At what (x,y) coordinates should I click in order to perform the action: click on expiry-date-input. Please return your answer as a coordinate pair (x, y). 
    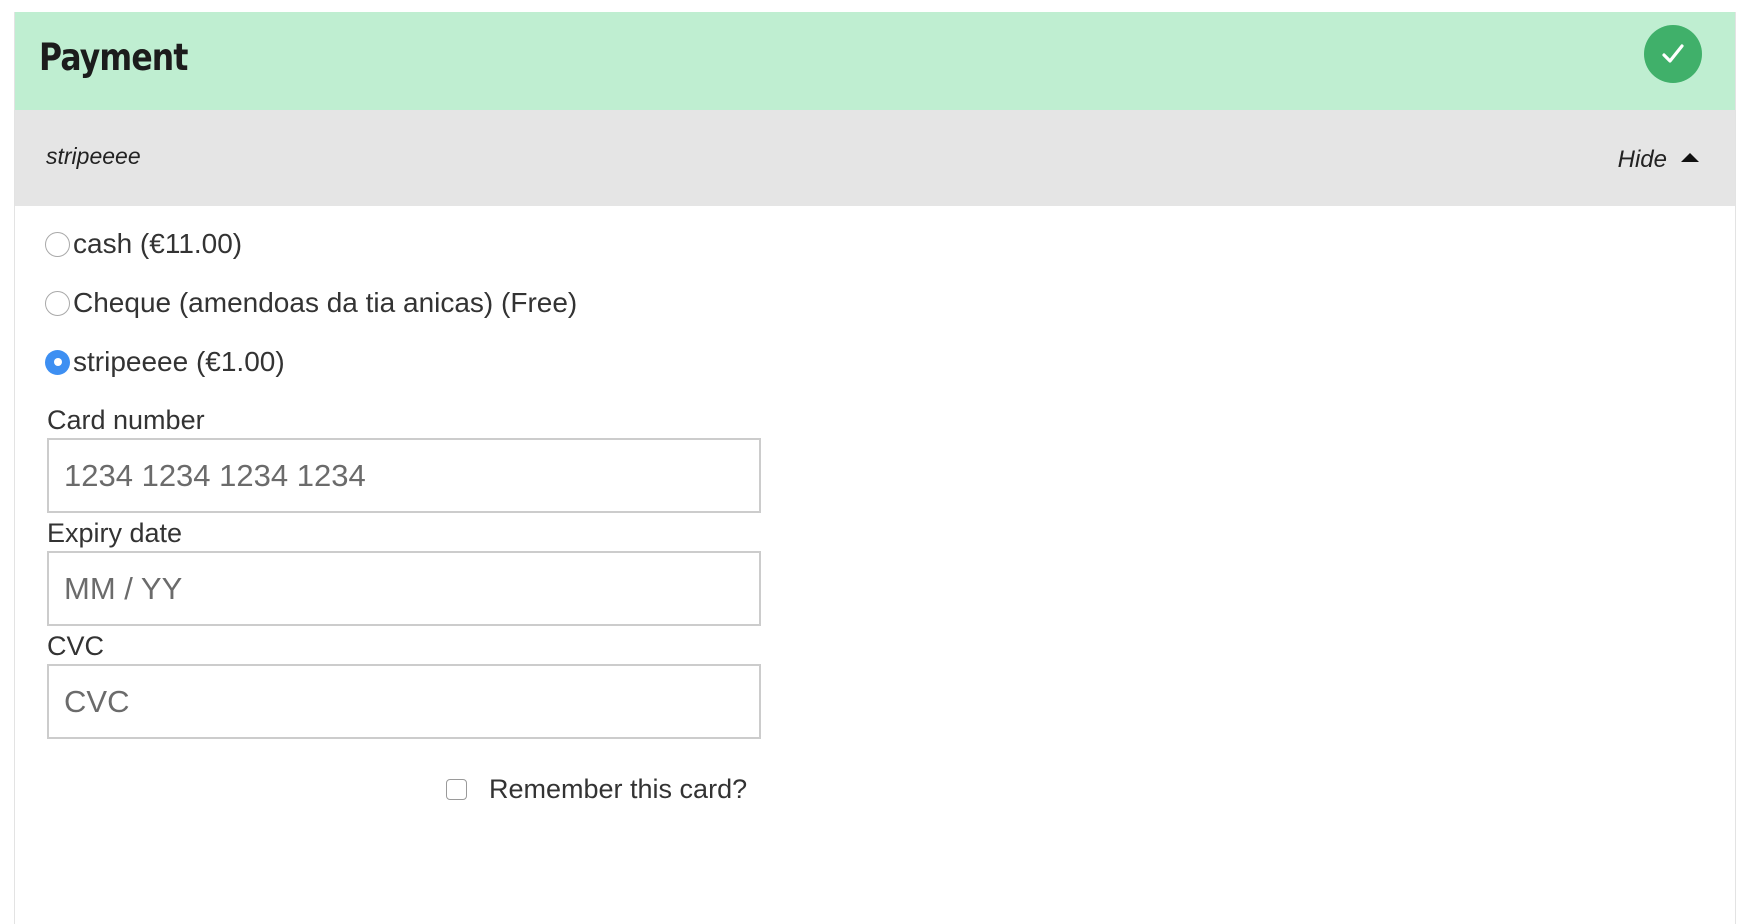
    Looking at the image, I should click on (404, 588).